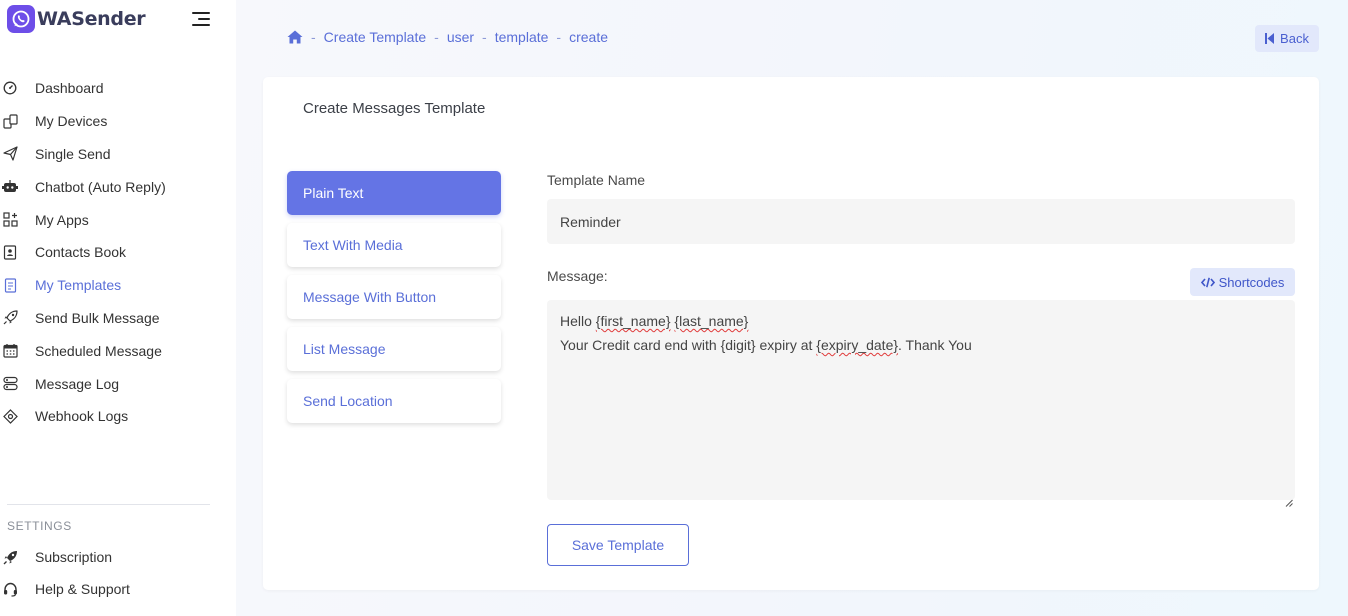  Describe the element at coordinates (460, 37) in the screenshot. I see `breadcrumb-item: user` at that location.